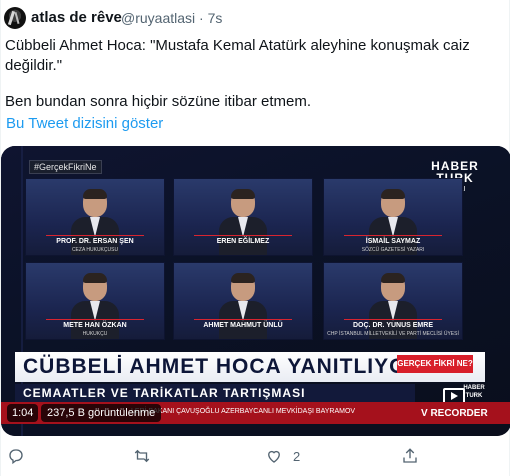  What do you see at coordinates (282, 456) in the screenshot?
I see `like-button: 2` at bounding box center [282, 456].